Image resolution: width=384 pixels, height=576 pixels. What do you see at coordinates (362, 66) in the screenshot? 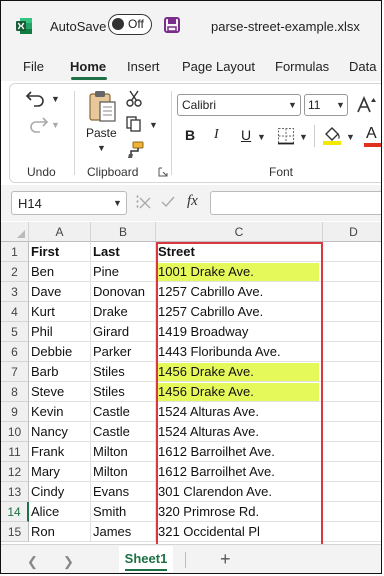
I see `tab-data: Data` at bounding box center [362, 66].